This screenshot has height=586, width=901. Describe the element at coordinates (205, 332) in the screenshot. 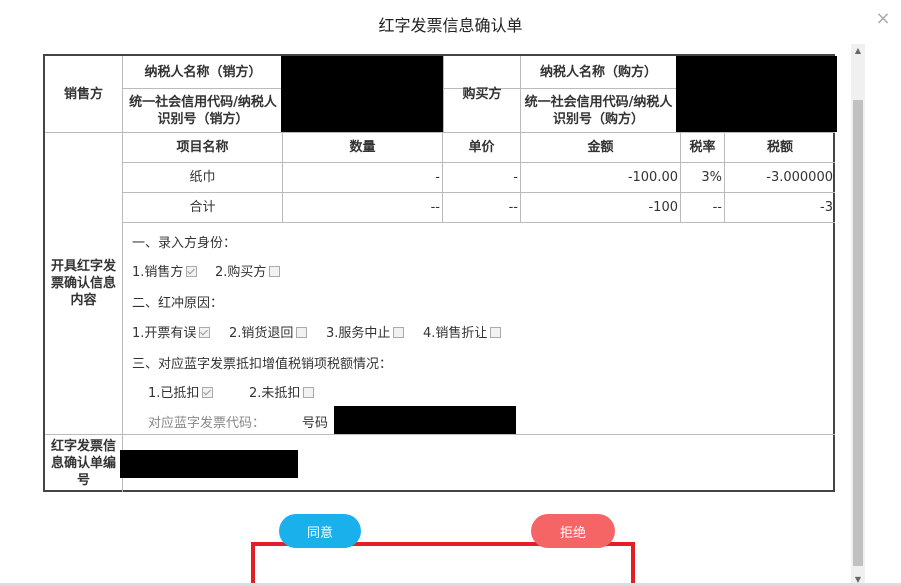

I see `reason-invoice-error-checkbox` at that location.